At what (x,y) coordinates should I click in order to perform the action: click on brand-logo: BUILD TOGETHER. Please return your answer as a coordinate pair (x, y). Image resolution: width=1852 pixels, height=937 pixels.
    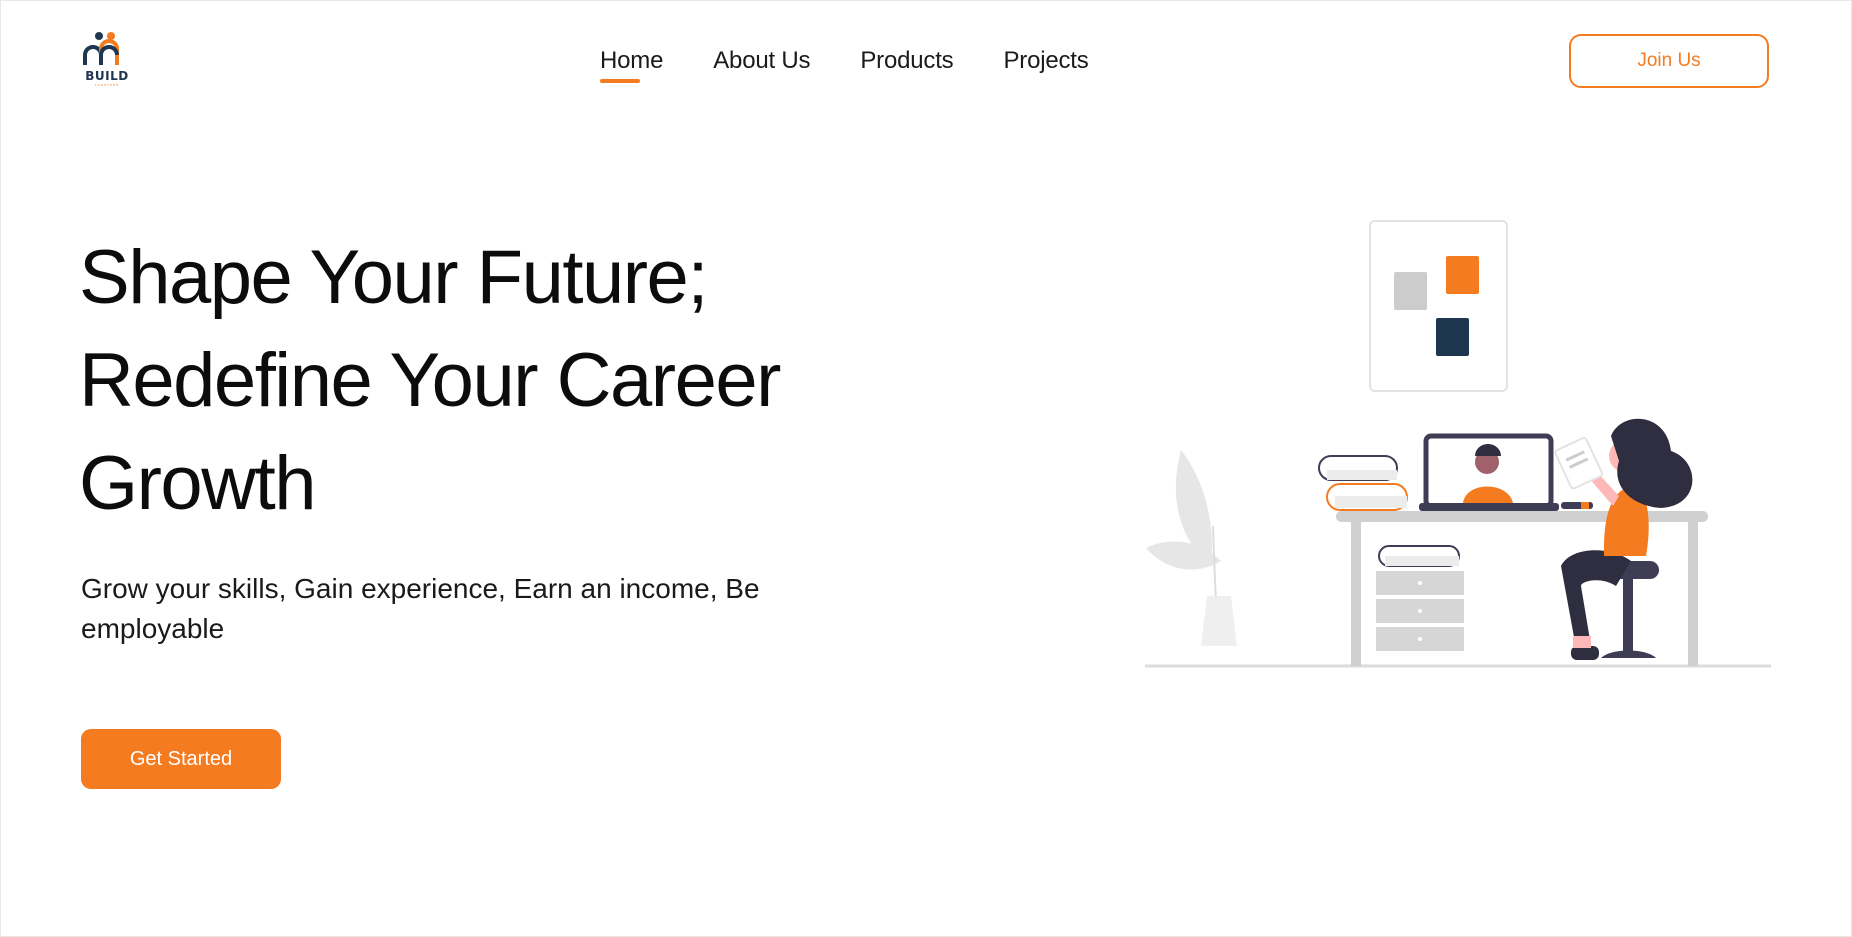
    Looking at the image, I should click on (107, 61).